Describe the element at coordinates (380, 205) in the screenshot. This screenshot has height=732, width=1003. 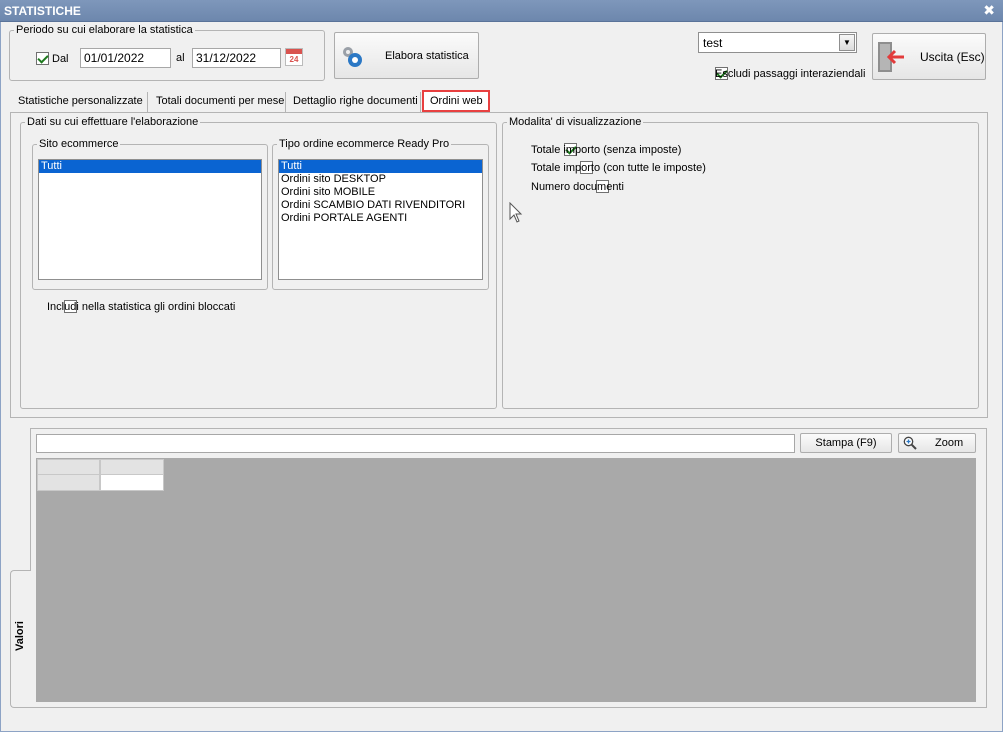
I see `list-item: Ordini SCAMBIO DATI RIVENDITORI` at that location.